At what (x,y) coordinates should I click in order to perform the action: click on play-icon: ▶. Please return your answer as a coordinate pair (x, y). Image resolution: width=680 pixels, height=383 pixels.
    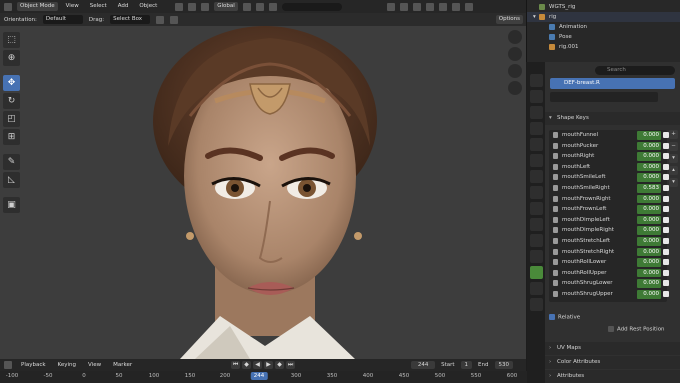
    Looking at the image, I should click on (269, 365).